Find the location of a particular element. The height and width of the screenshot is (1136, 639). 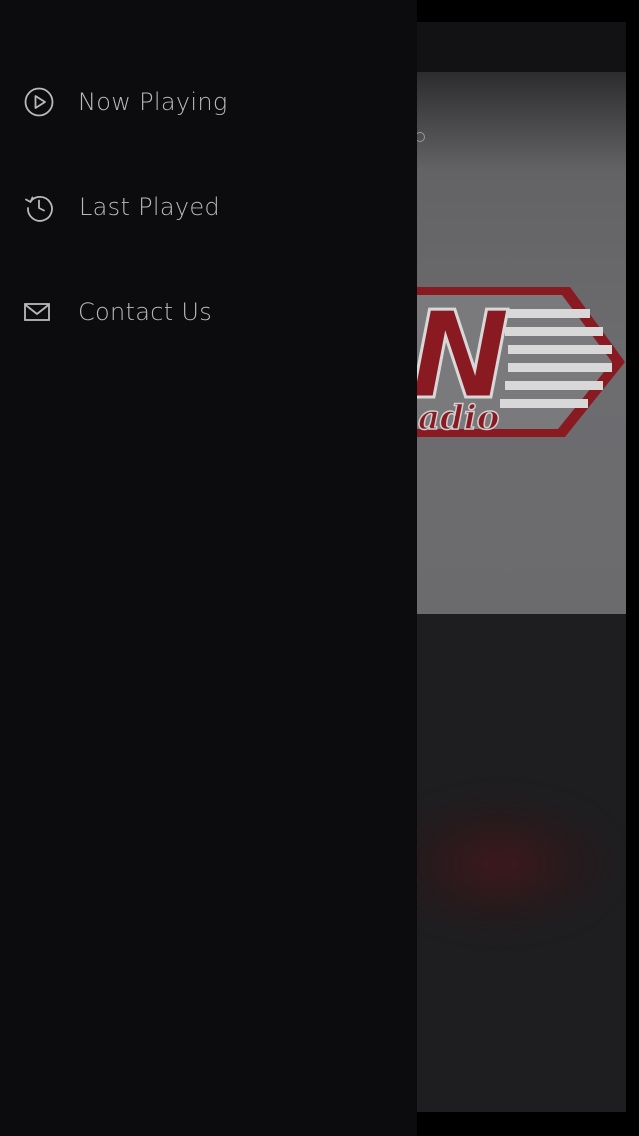

menu-item-label: Contact Us is located at coordinates (145, 312).